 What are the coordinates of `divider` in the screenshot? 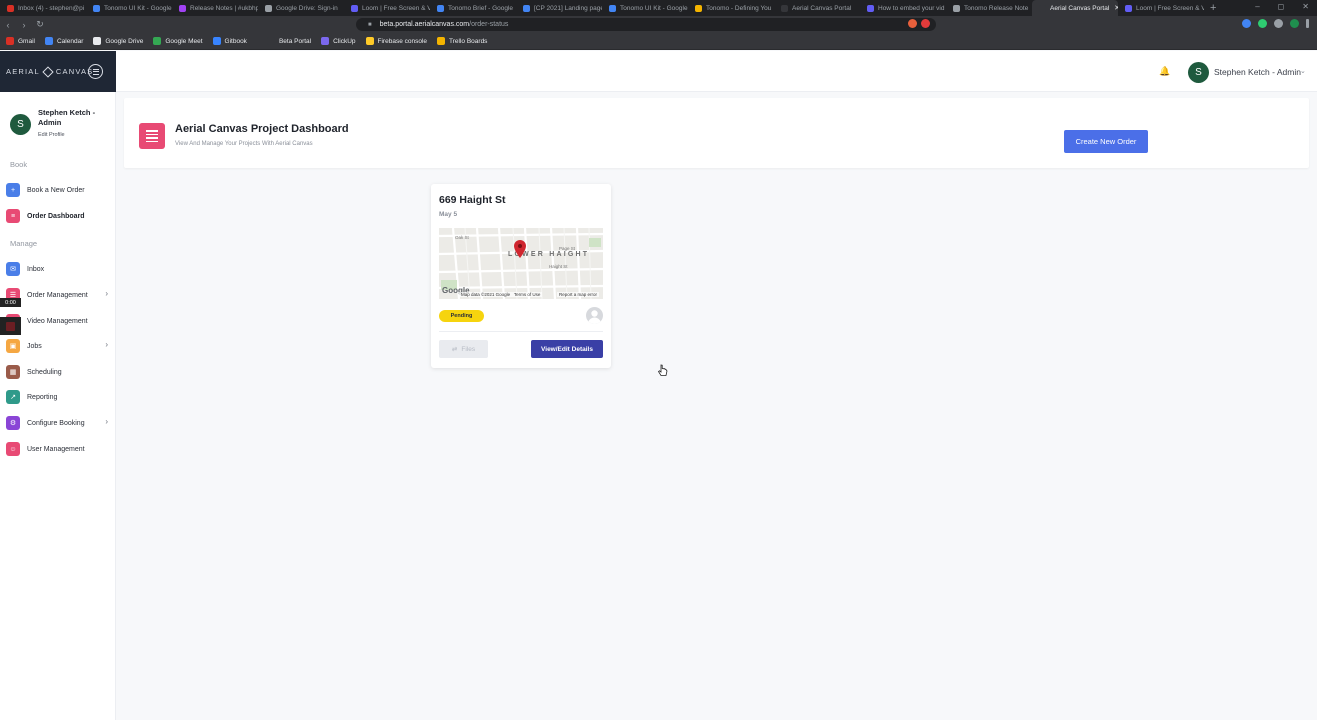 It's located at (521, 331).